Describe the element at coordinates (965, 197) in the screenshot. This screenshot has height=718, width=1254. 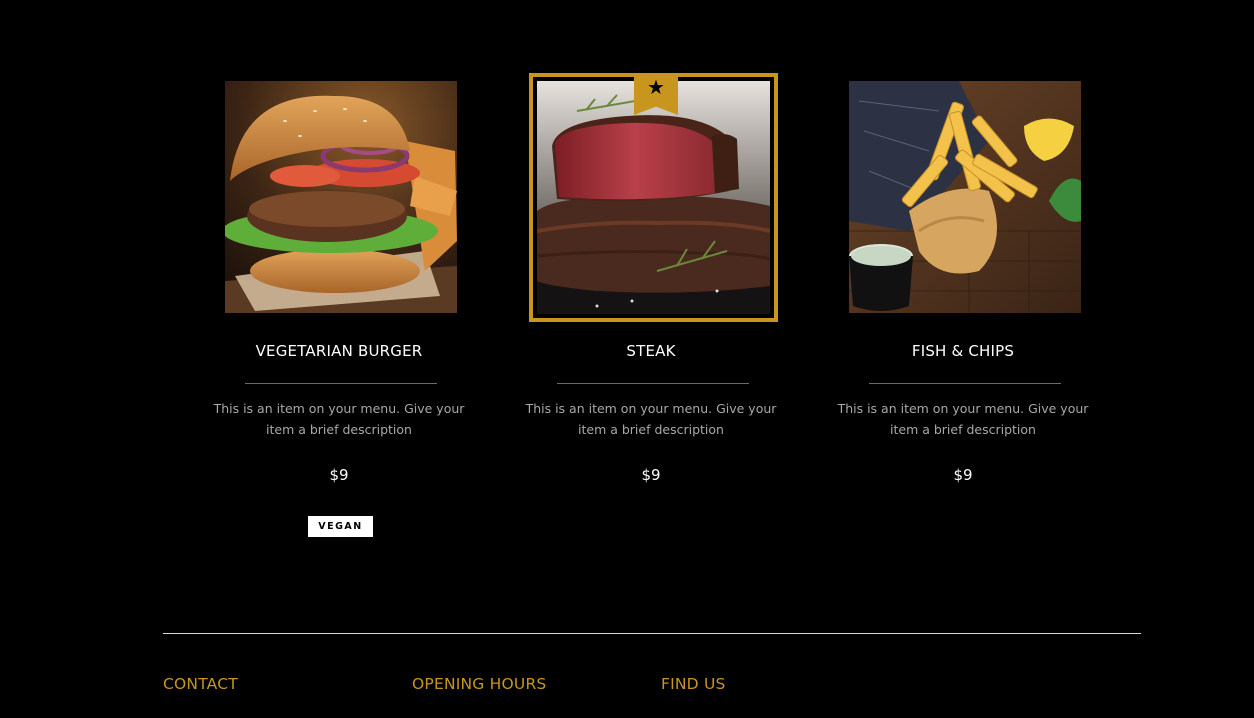
I see `fish-and-chips-image` at that location.